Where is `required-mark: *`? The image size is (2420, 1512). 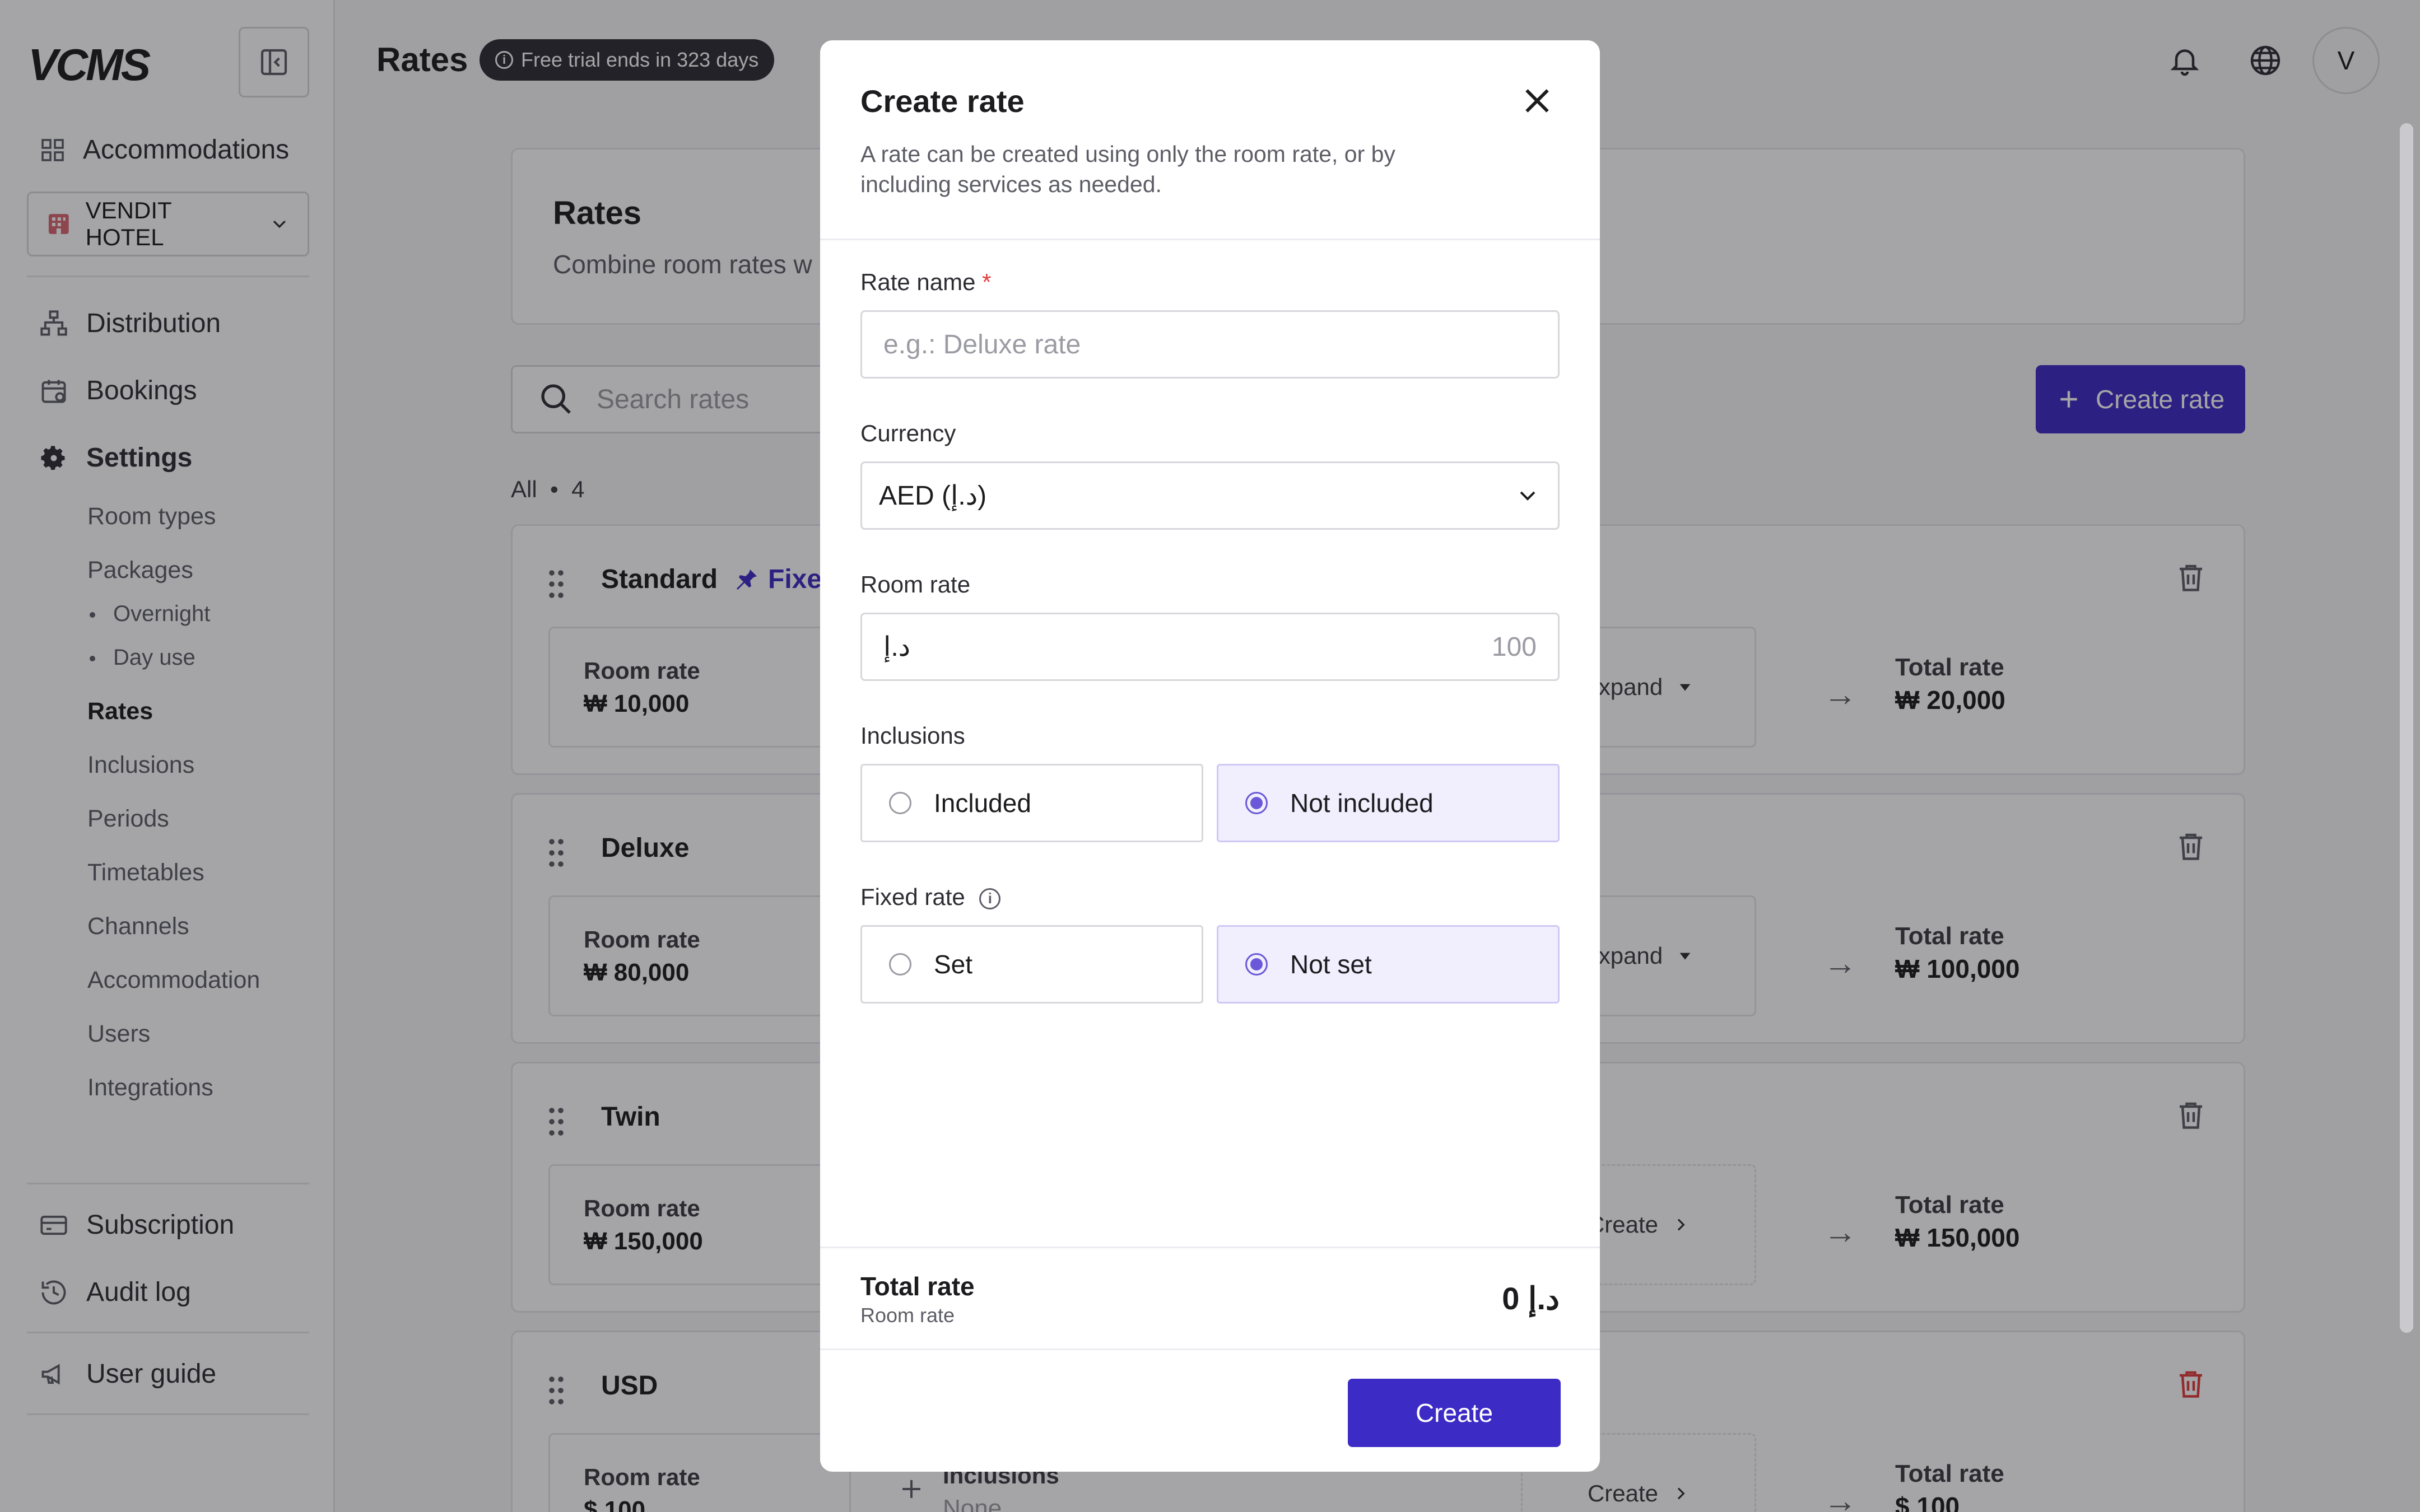
required-mark: * is located at coordinates (987, 282).